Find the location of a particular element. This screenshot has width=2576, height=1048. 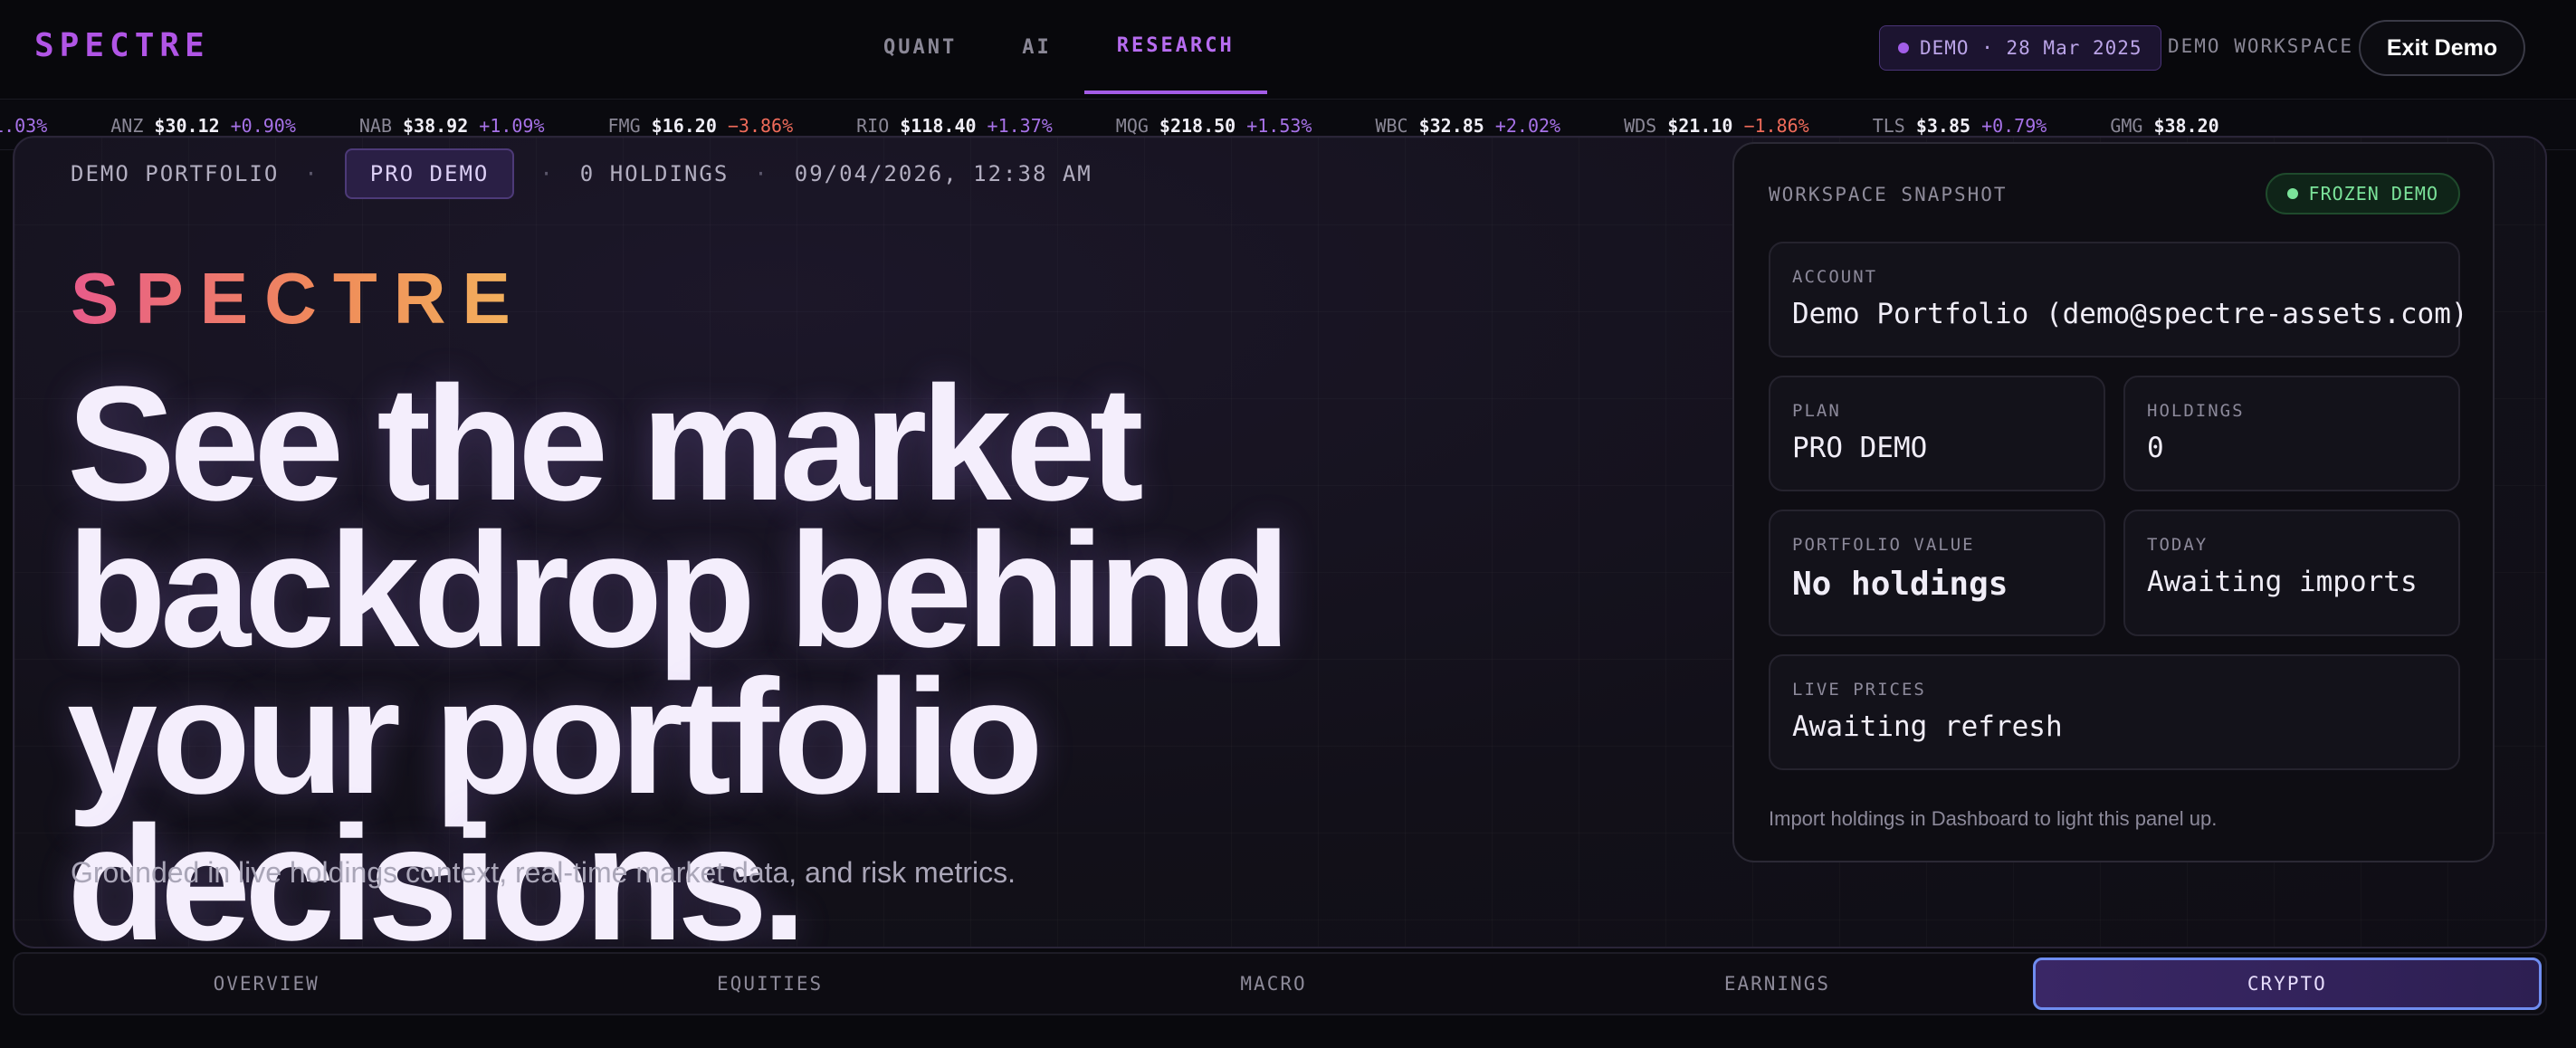

ticker-symbol: WDS is located at coordinates (1640, 126).